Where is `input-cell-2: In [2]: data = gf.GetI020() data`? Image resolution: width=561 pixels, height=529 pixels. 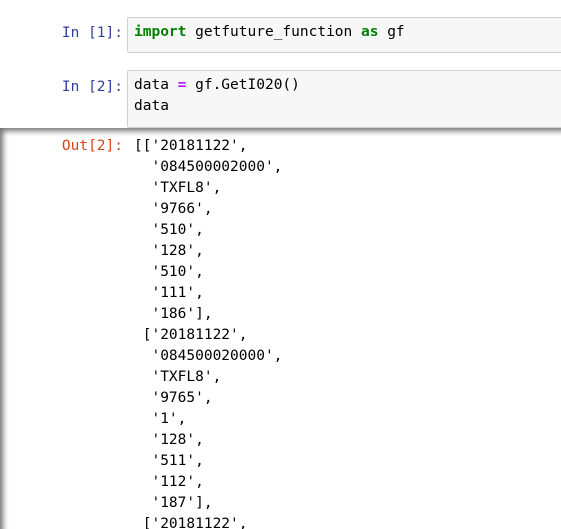 input-cell-2: In [2]: data = gf.GetI020() data is located at coordinates (280, 99).